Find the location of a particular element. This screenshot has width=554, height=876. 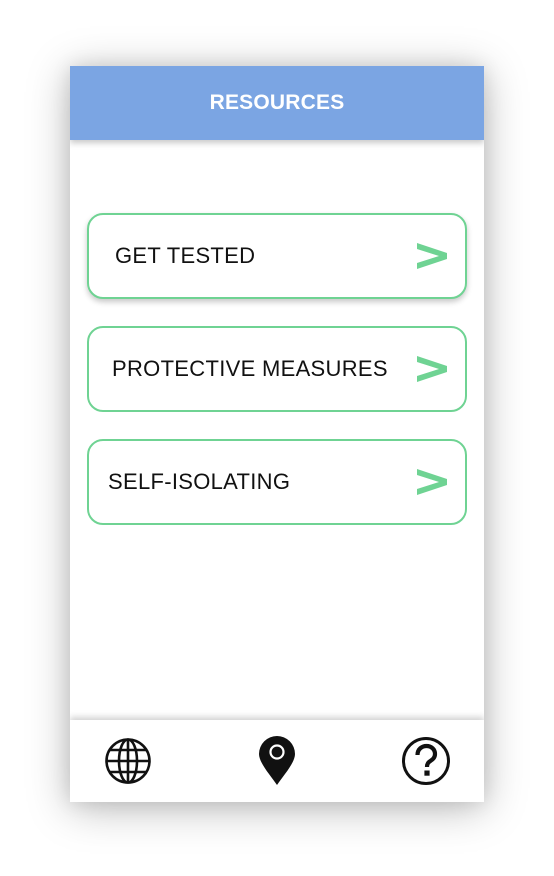

protective-measures-button: PROTECTIVE MEASURES is located at coordinates (277, 369).